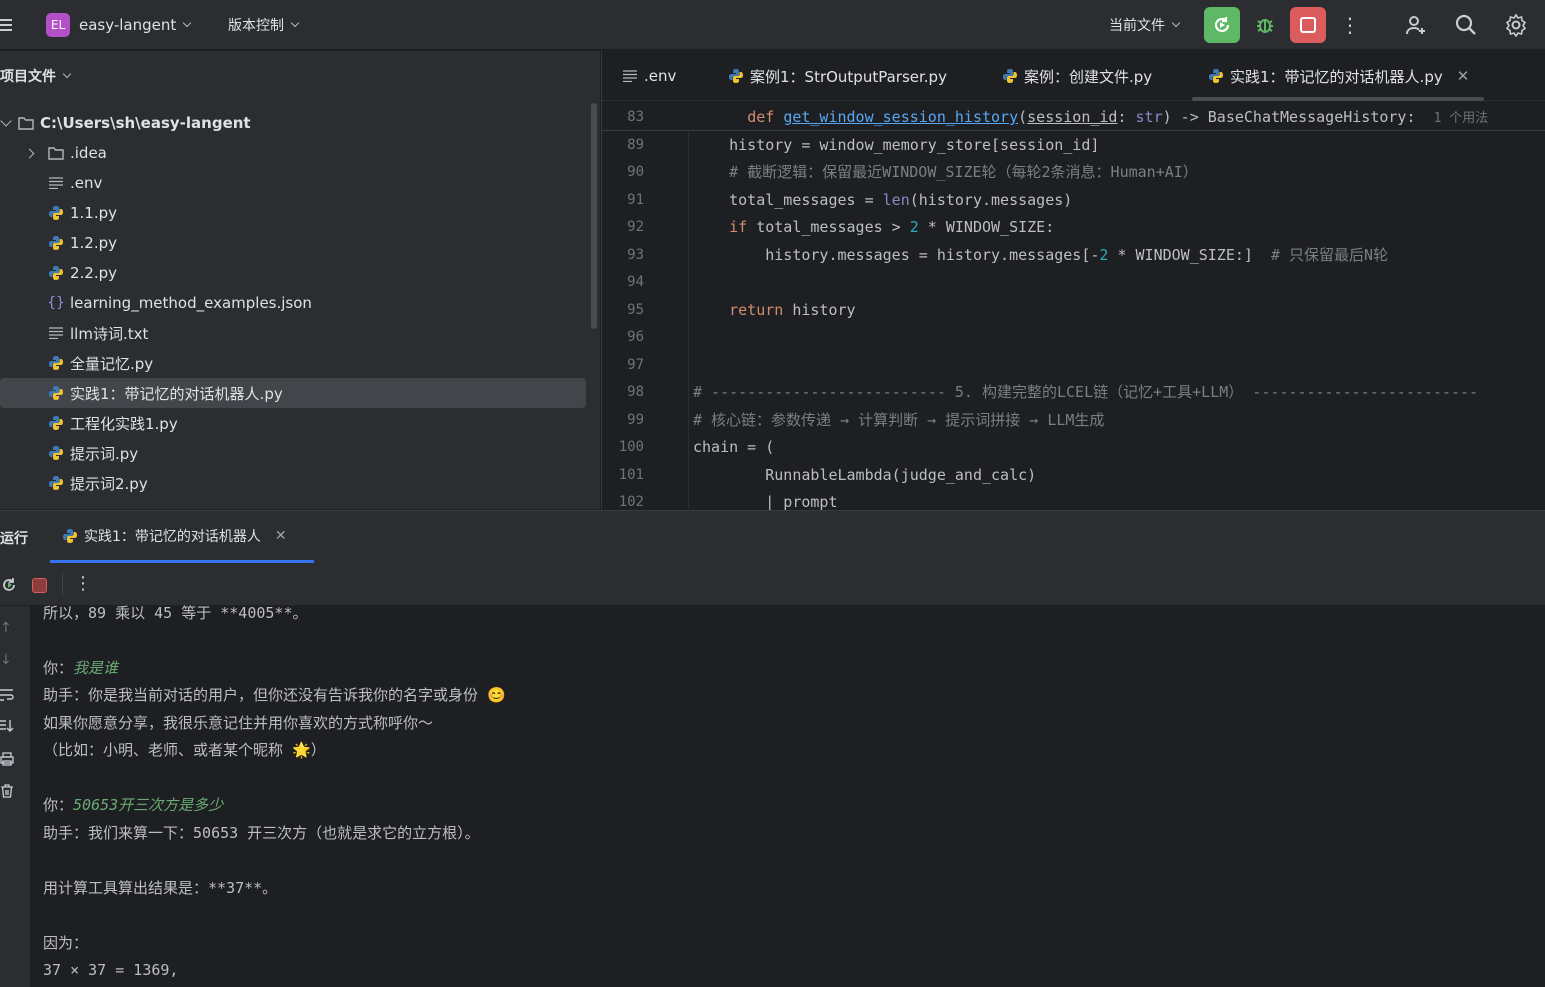 The height and width of the screenshot is (987, 1545). Describe the element at coordinates (594, 216) in the screenshot. I see `project-scrollbar` at that location.